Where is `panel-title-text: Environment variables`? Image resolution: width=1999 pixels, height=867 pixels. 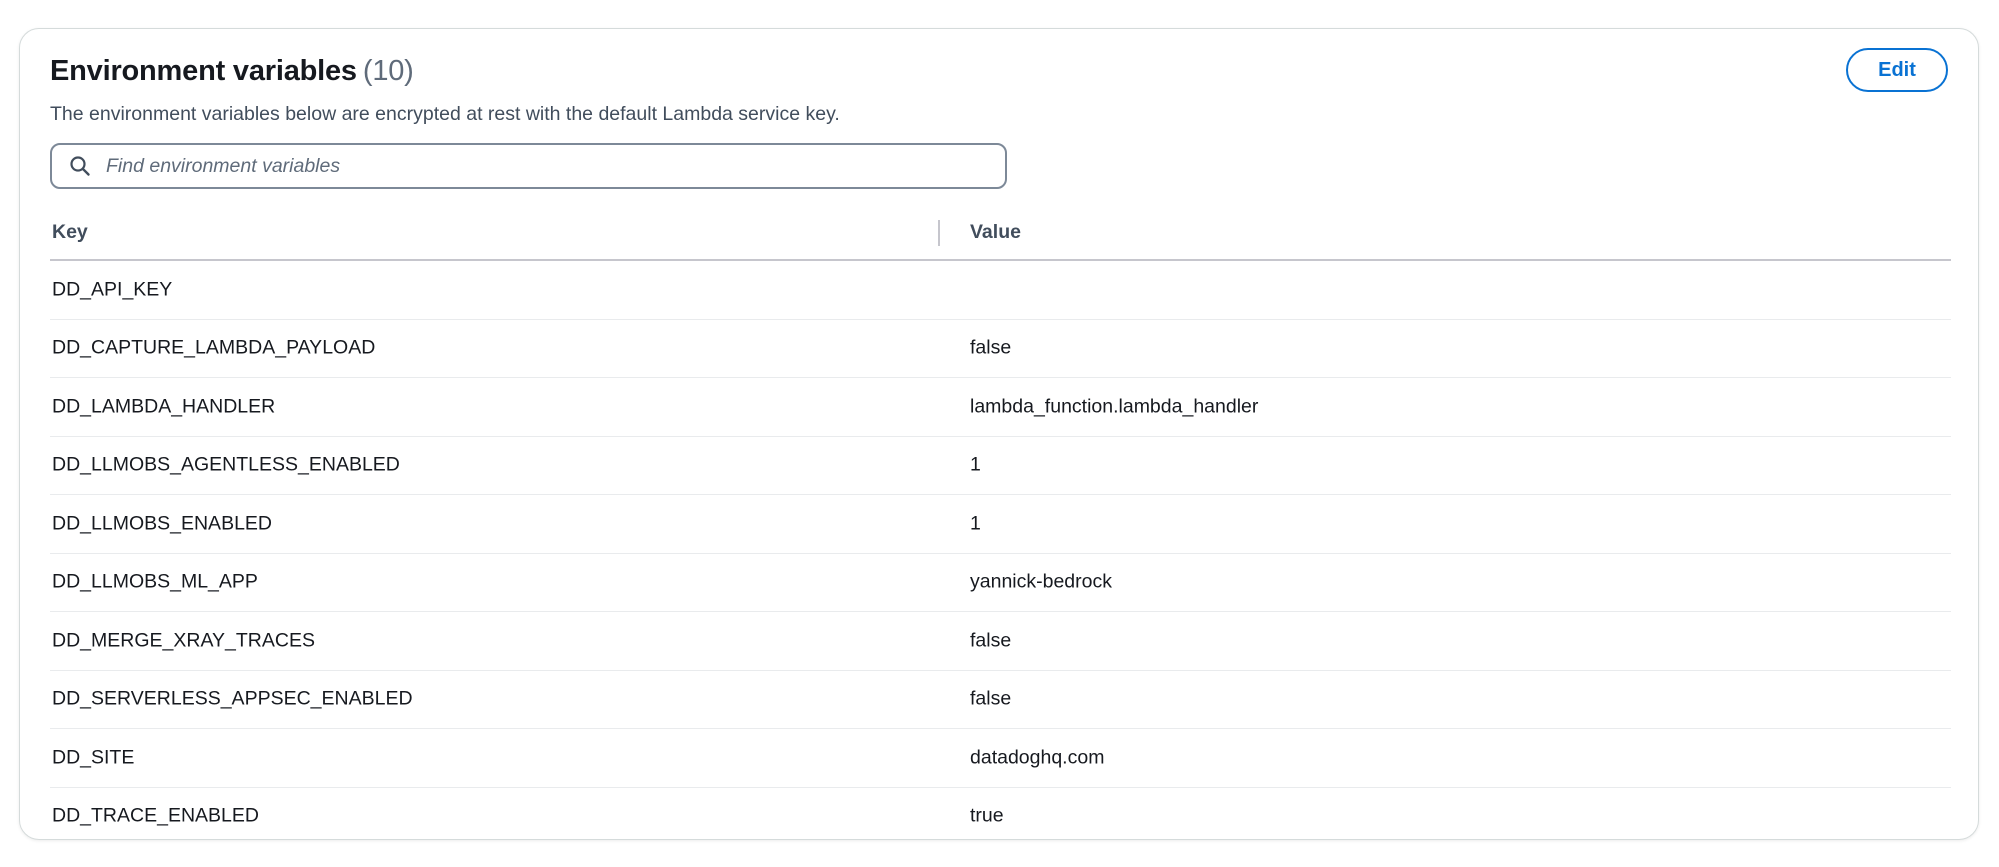 panel-title-text: Environment variables is located at coordinates (203, 71).